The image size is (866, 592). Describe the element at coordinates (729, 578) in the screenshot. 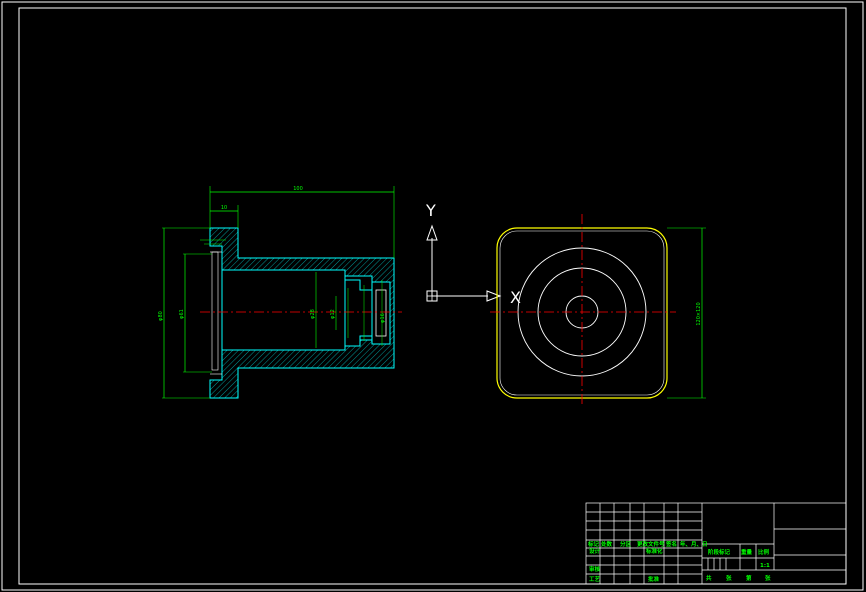

I see `tb-sheet-1: 张` at that location.